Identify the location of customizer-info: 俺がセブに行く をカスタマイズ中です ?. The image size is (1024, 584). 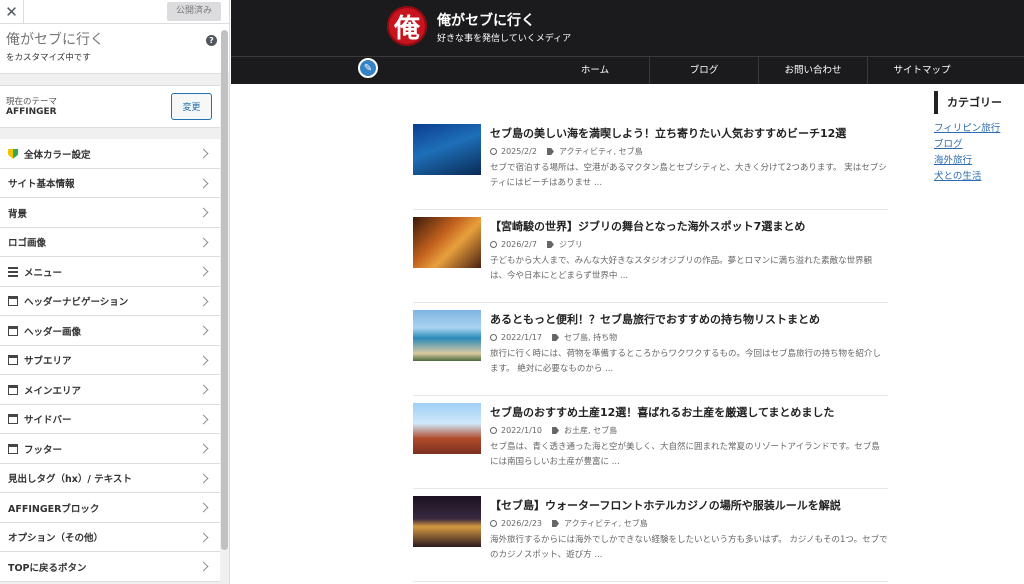
(114, 49).